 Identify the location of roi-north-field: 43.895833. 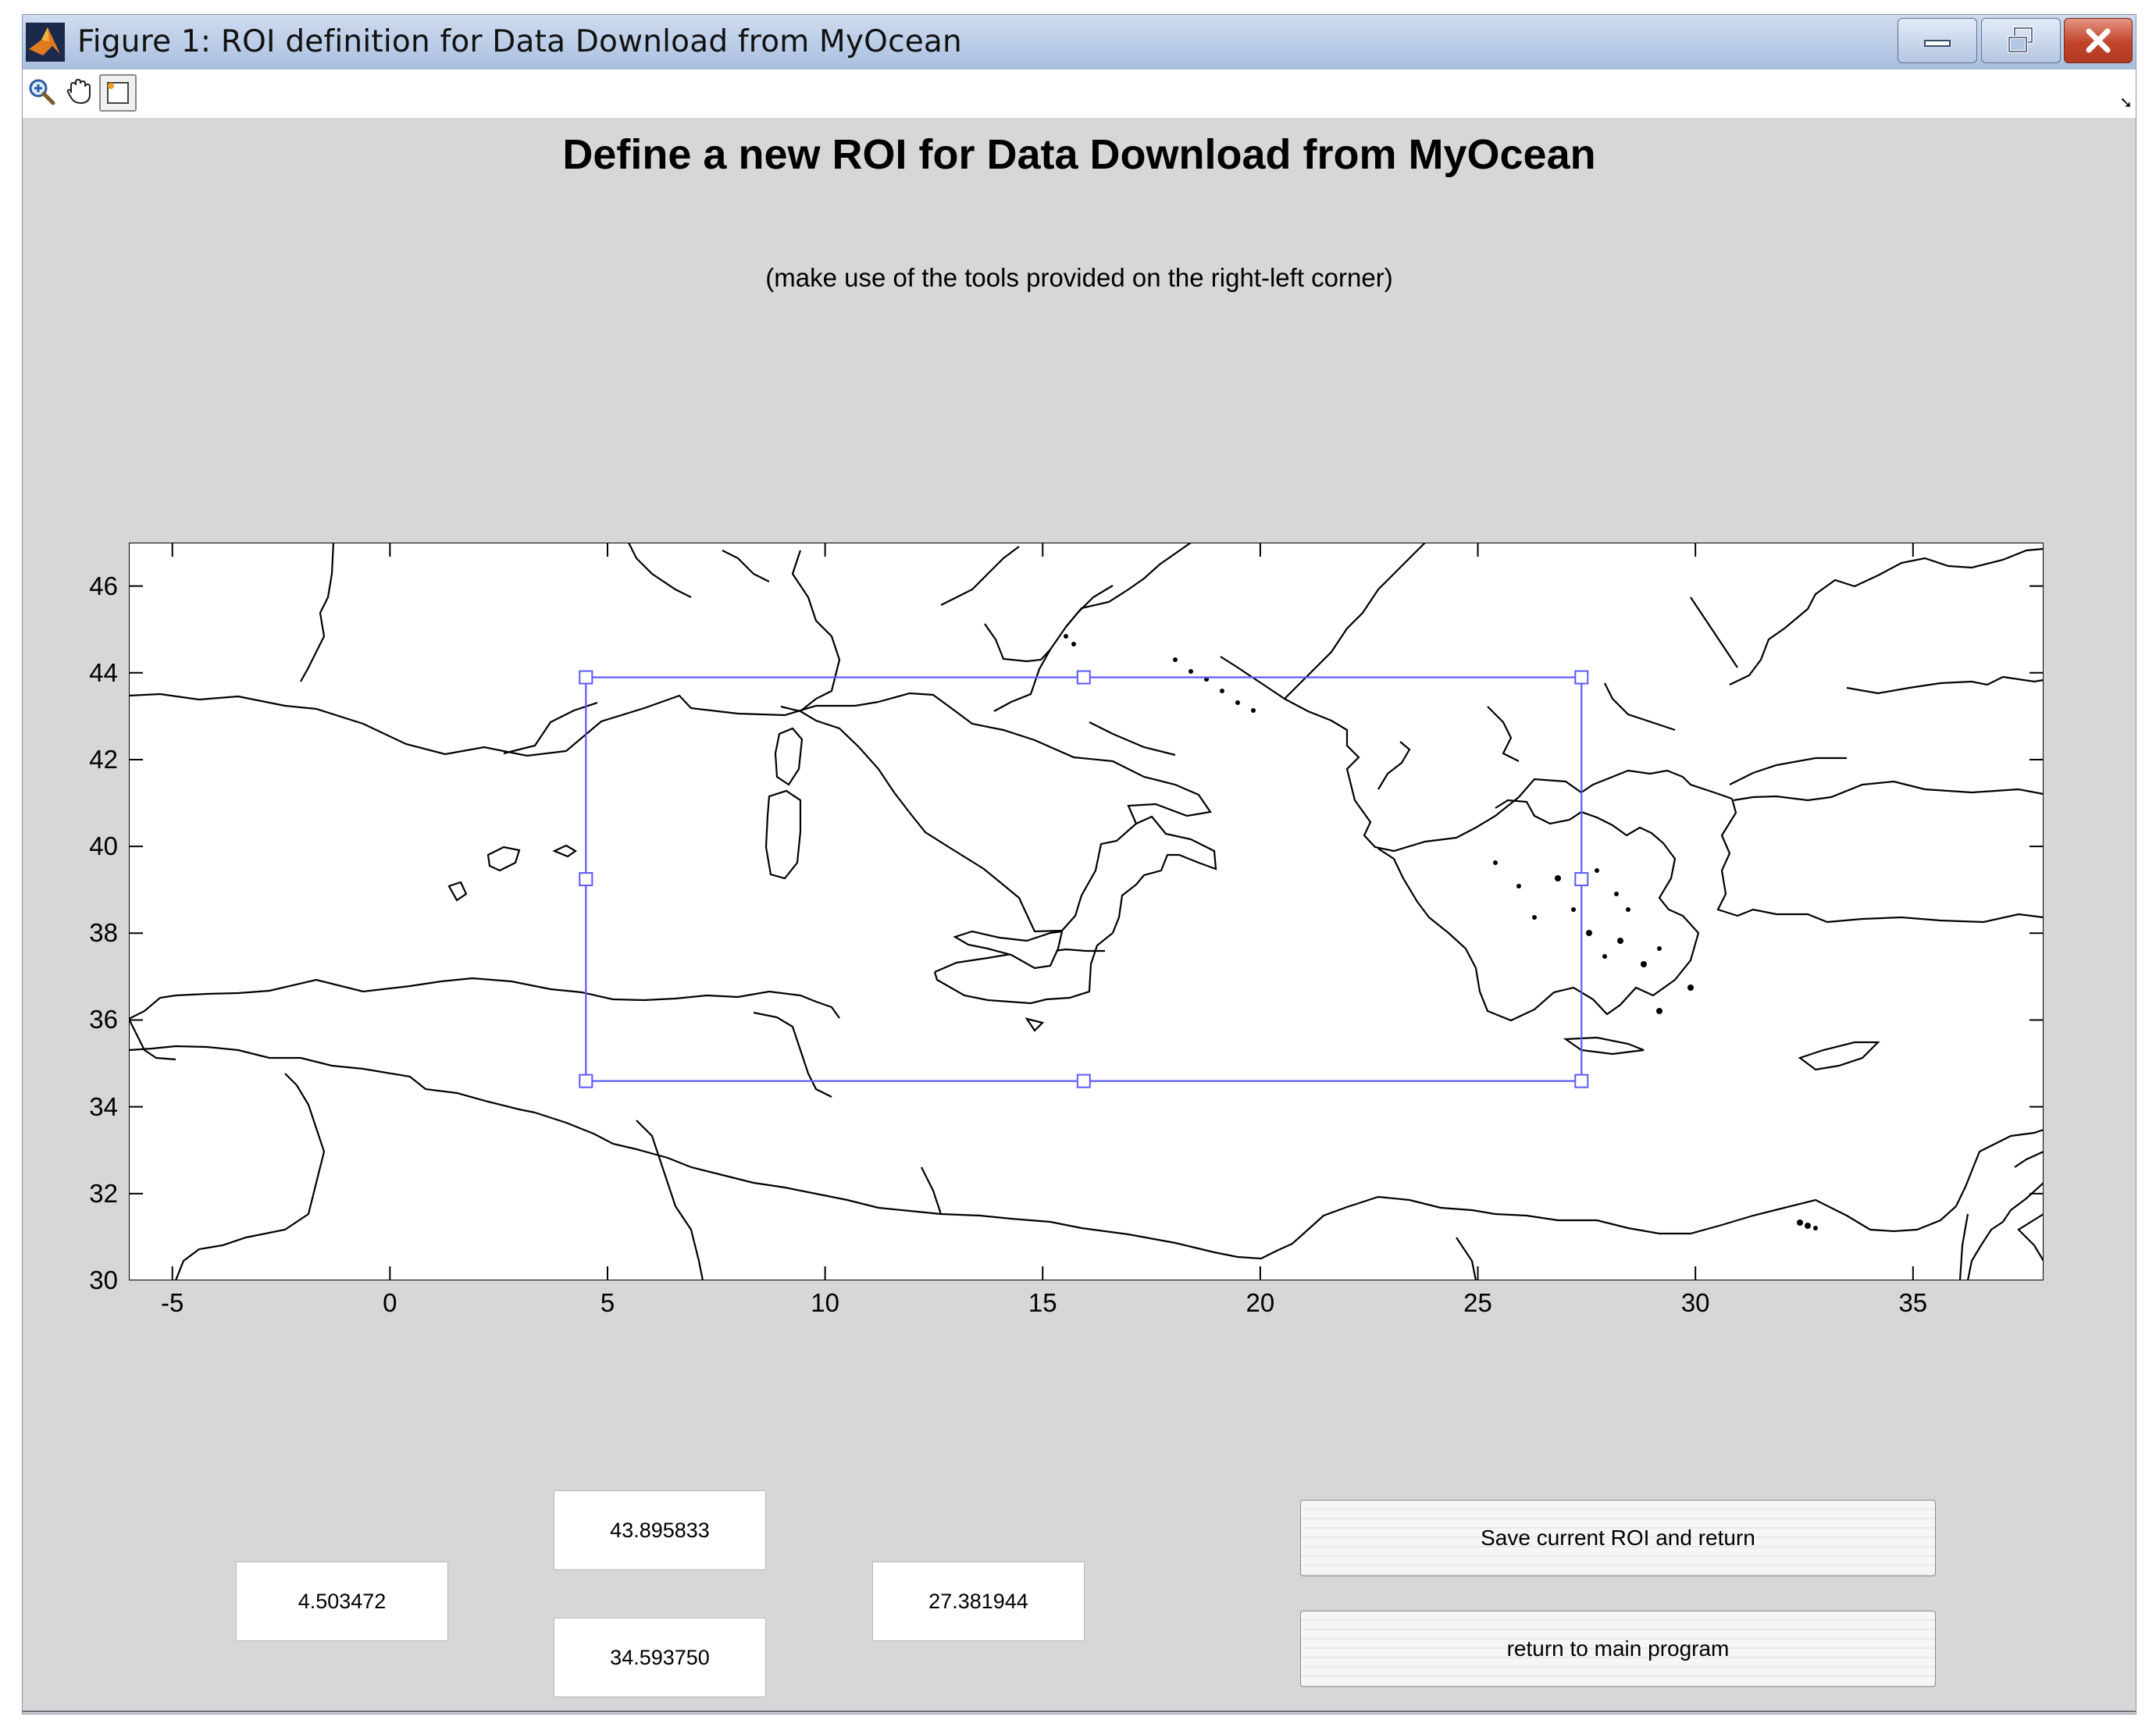
(660, 1530).